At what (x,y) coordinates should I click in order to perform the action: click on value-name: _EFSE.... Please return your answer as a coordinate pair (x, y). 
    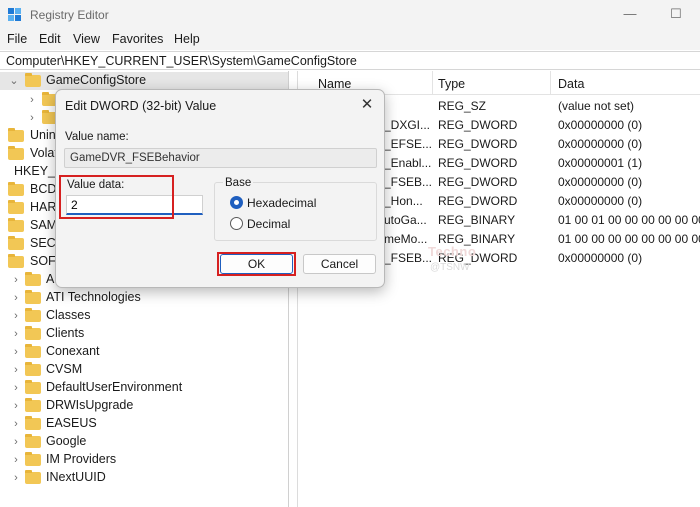
    Looking at the image, I should click on (408, 144).